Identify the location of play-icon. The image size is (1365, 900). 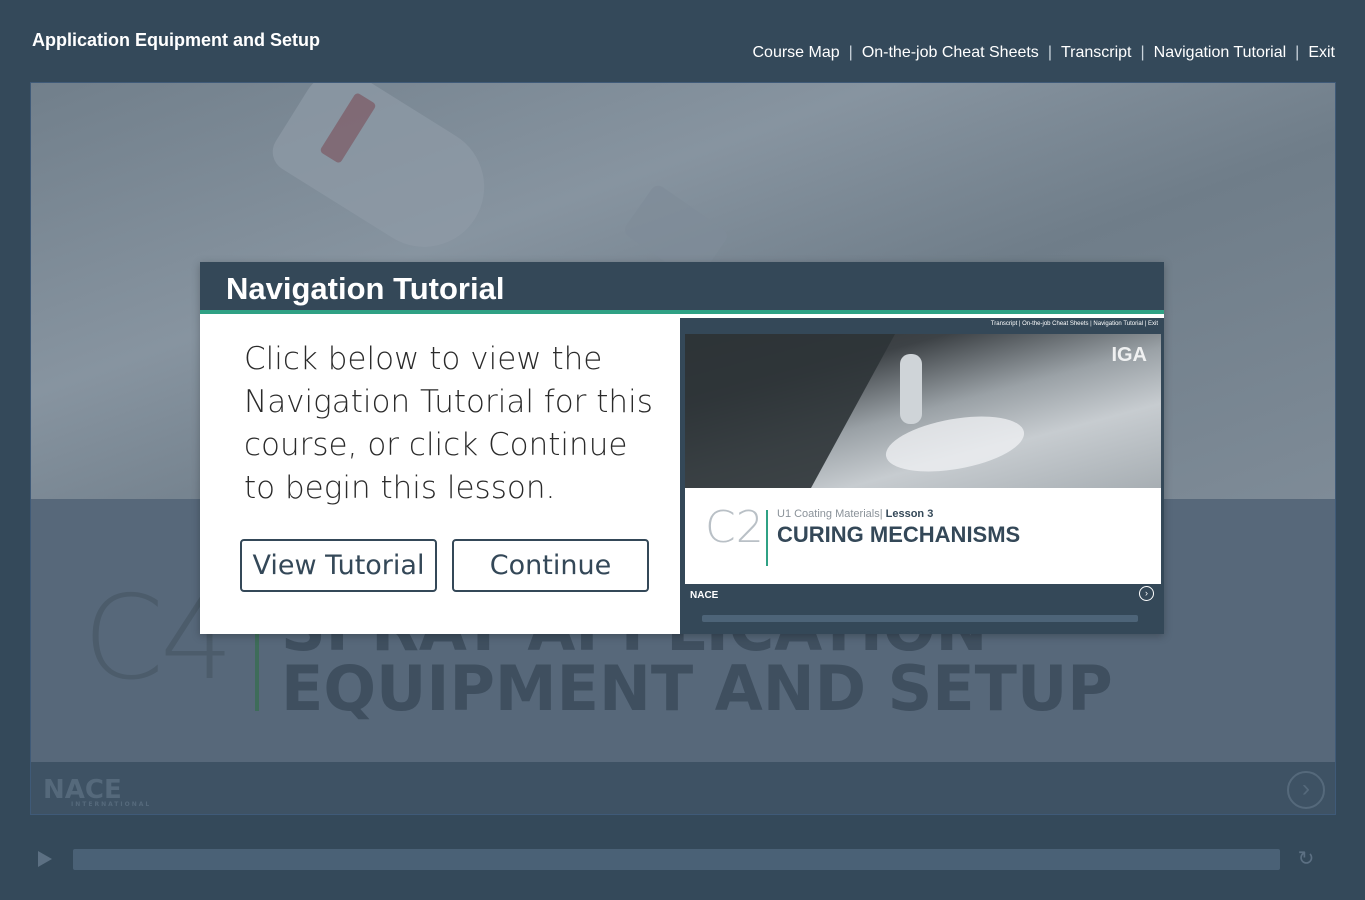
(45, 859).